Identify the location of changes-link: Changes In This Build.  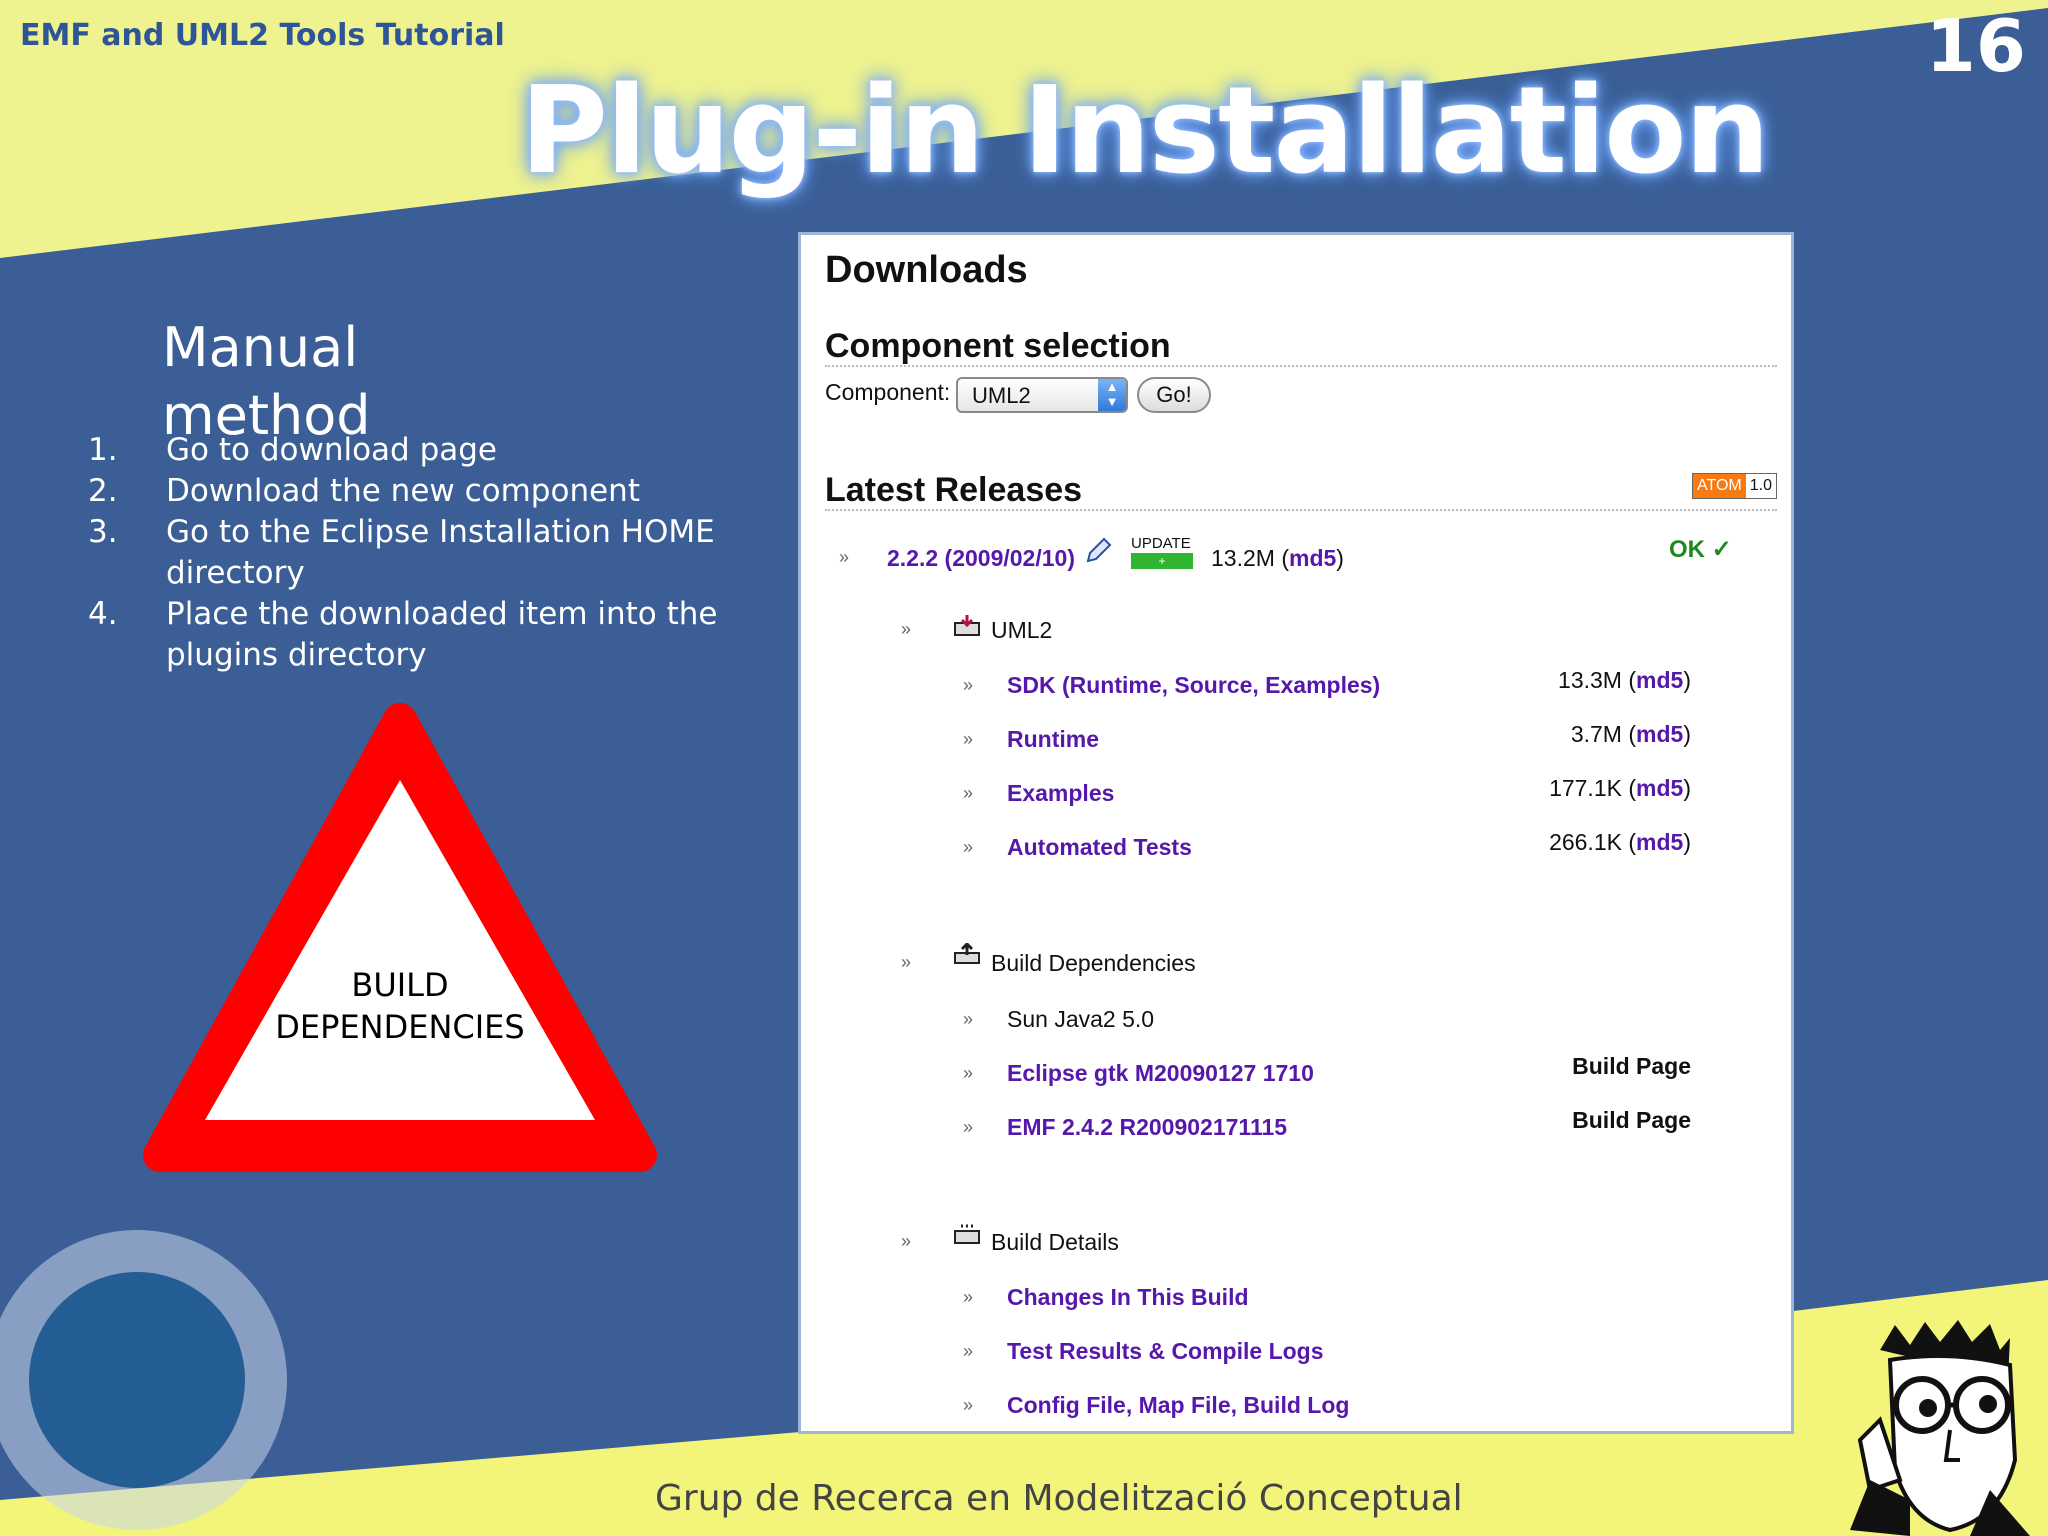
(1128, 1297).